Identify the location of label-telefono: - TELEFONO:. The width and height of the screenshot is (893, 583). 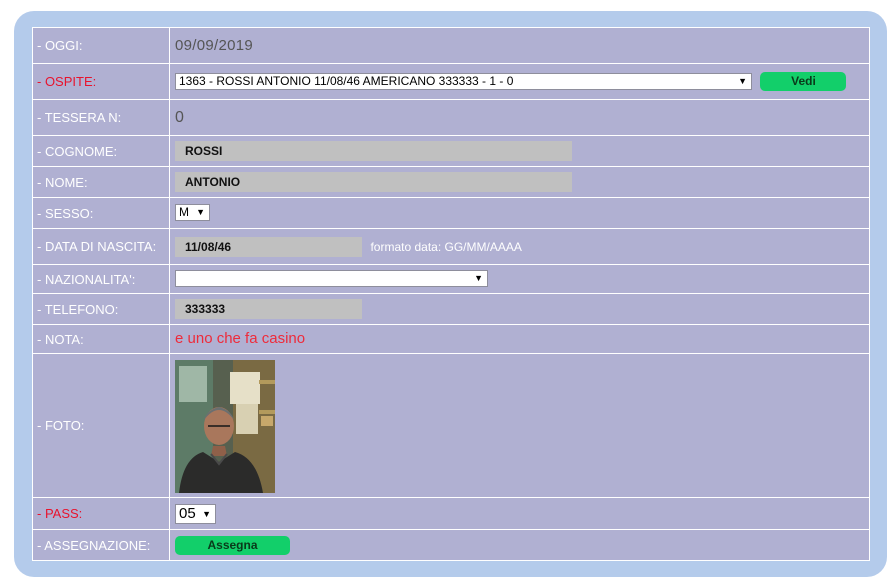
(101, 309).